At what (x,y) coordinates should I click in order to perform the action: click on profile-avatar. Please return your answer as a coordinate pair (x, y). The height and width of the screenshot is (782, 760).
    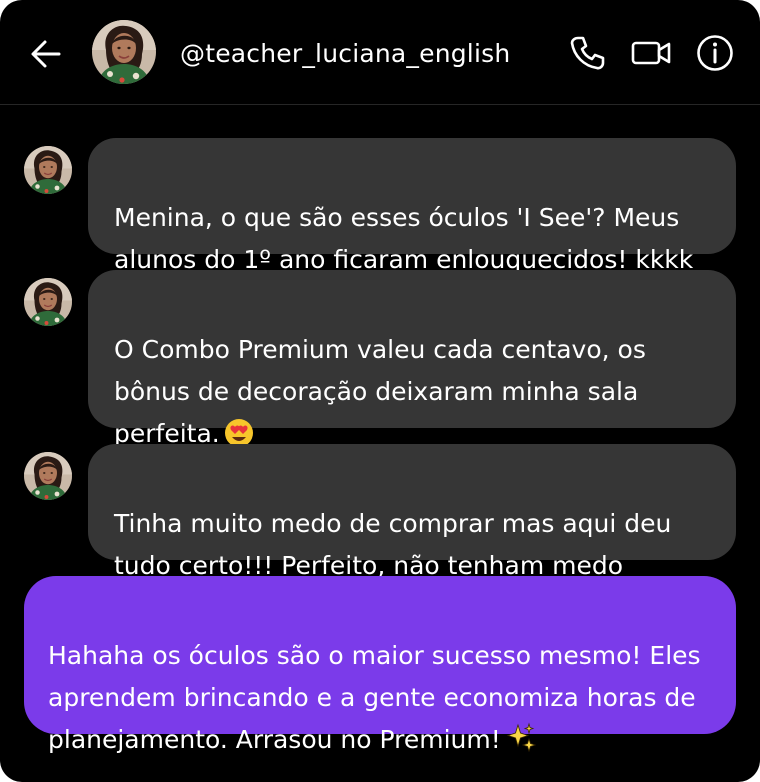
    Looking at the image, I should click on (124, 52).